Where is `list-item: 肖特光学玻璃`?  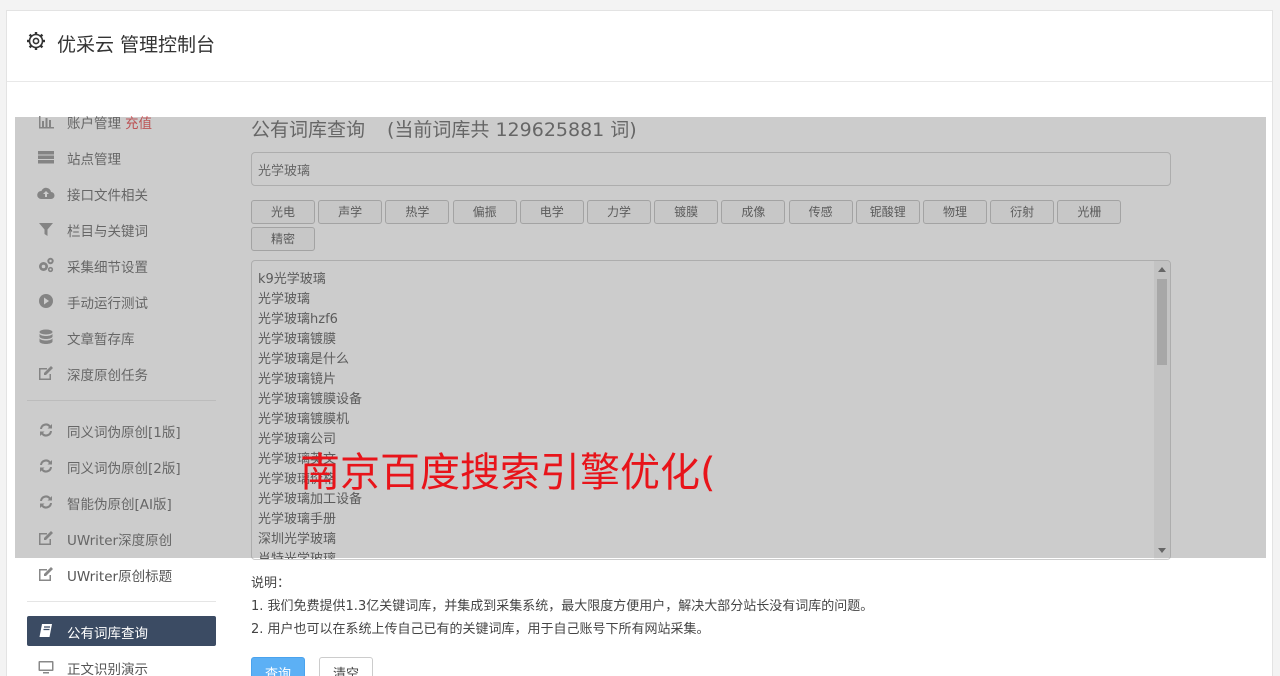 list-item: 肖特光学玻璃 is located at coordinates (297, 553).